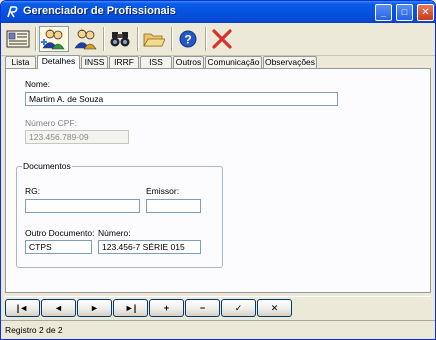 The image size is (436, 340). I want to click on tab-detalhes: Detalhes, so click(58, 62).